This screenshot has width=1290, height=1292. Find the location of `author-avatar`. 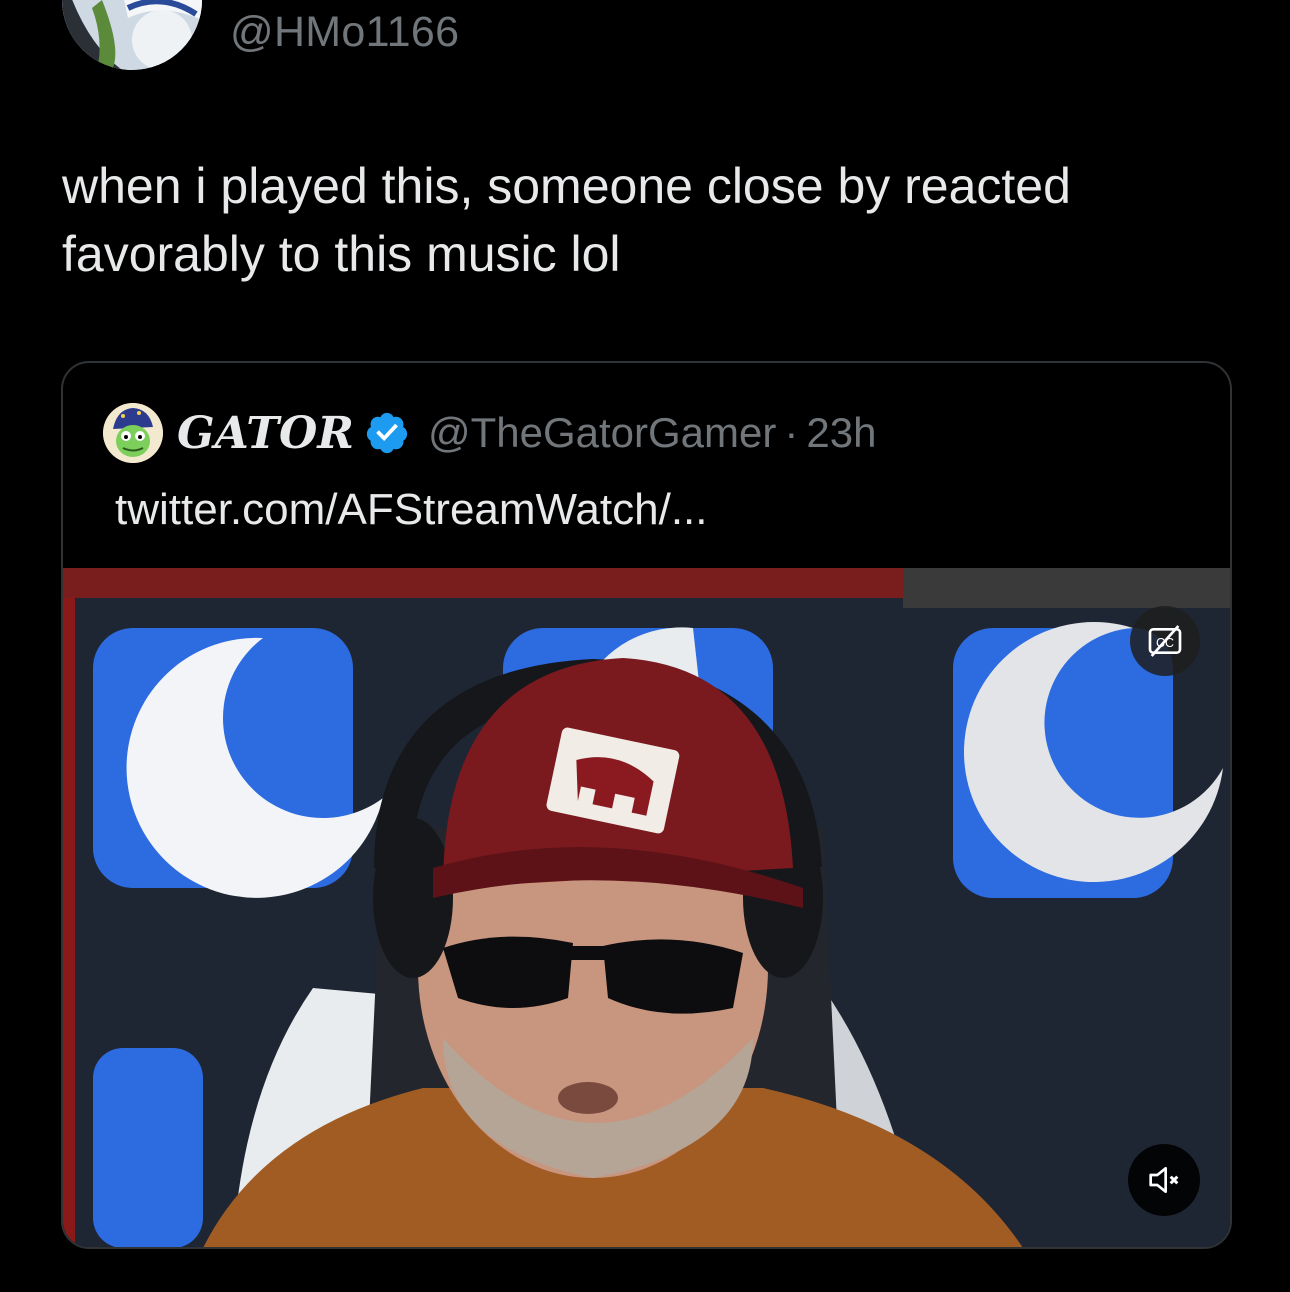

author-avatar is located at coordinates (132, 35).